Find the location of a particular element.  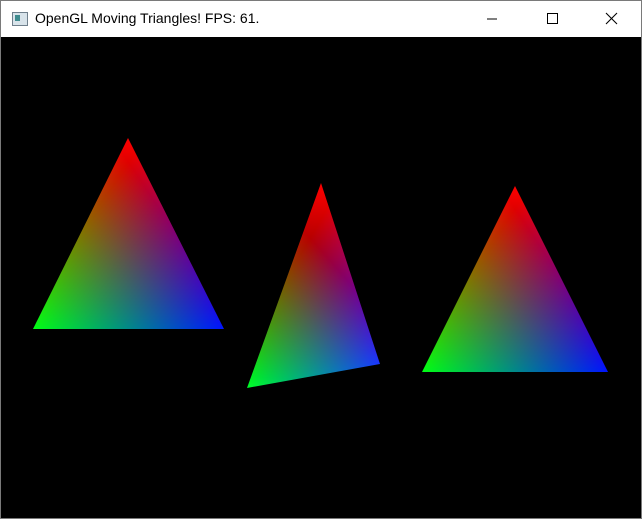

minimize-button is located at coordinates (493, 19).